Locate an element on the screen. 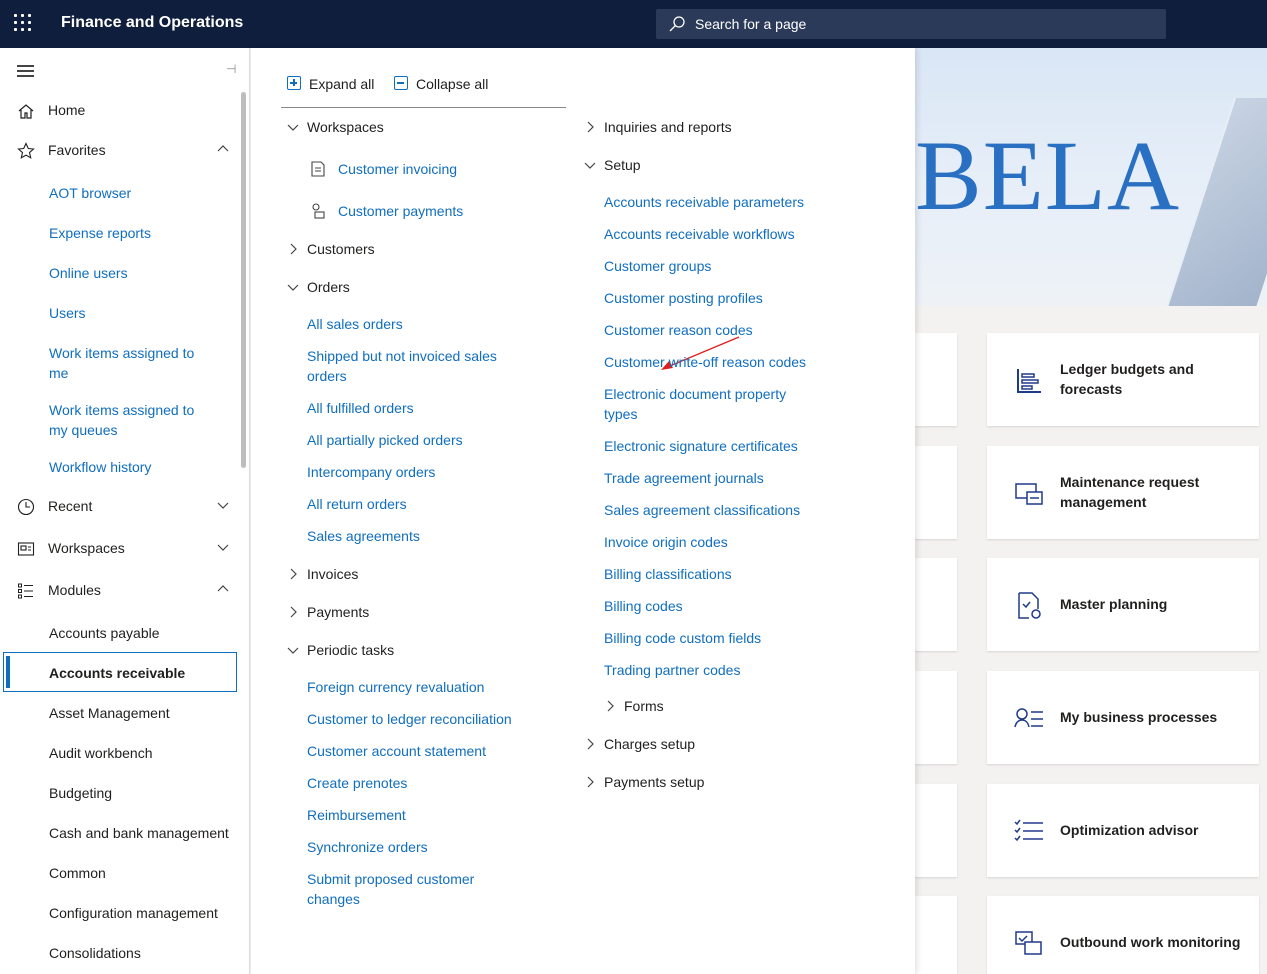 This screenshot has width=1267, height=974. link-sales-agreements: Sales agreements is located at coordinates (363, 536).